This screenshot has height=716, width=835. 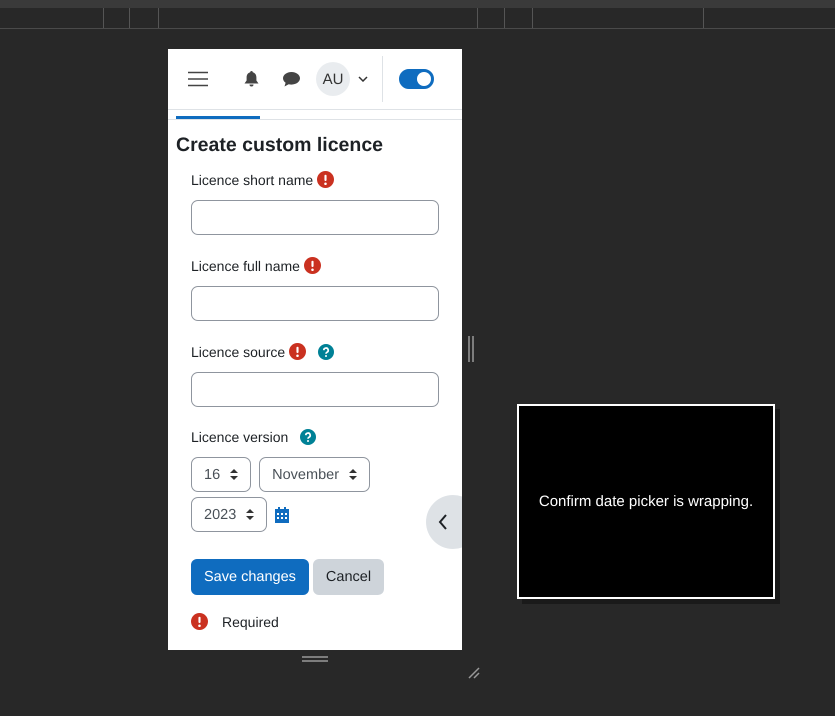 What do you see at coordinates (348, 577) in the screenshot?
I see `cancel-button: Cancel` at bounding box center [348, 577].